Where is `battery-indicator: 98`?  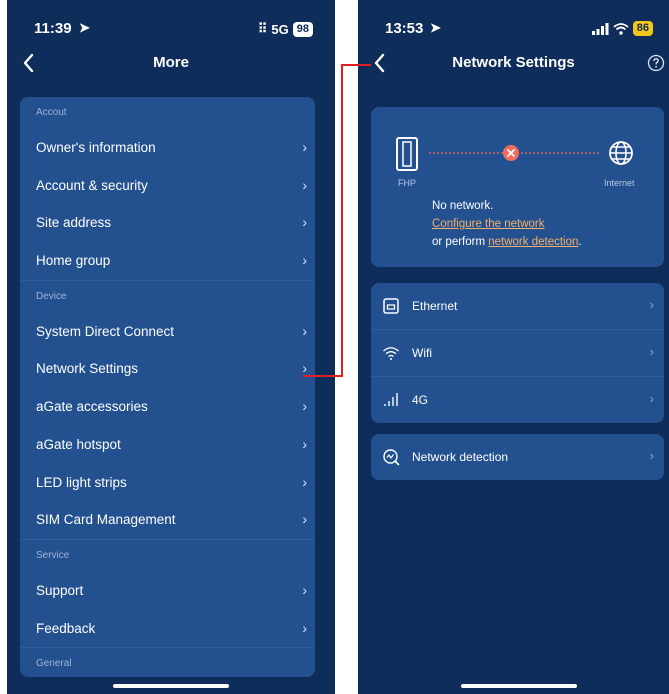
battery-indicator: 98 is located at coordinates (302, 29).